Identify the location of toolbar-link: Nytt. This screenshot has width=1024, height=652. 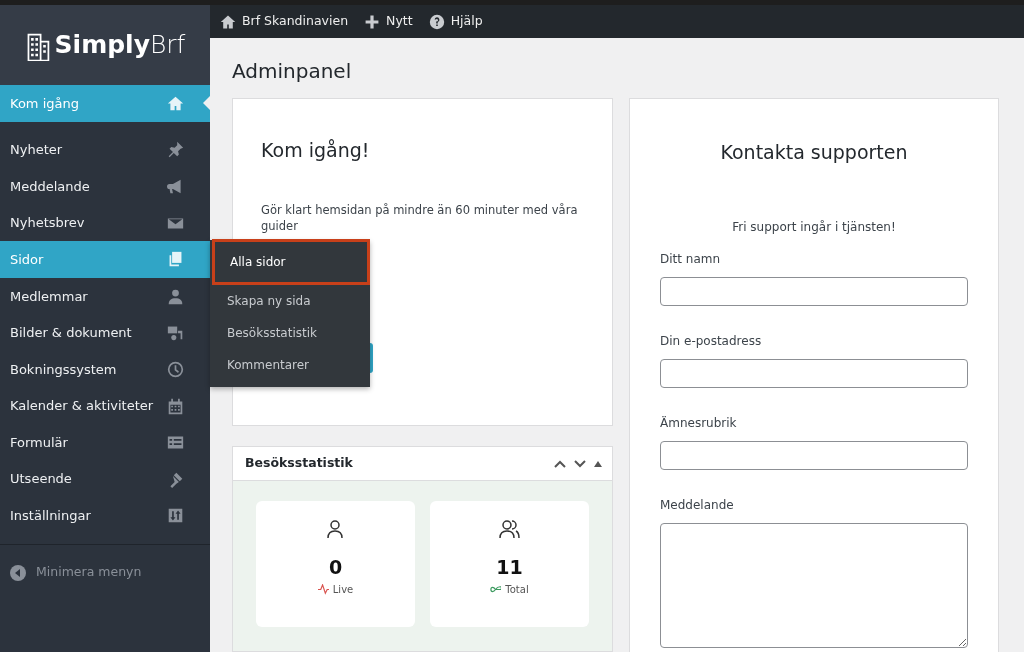
(388, 21).